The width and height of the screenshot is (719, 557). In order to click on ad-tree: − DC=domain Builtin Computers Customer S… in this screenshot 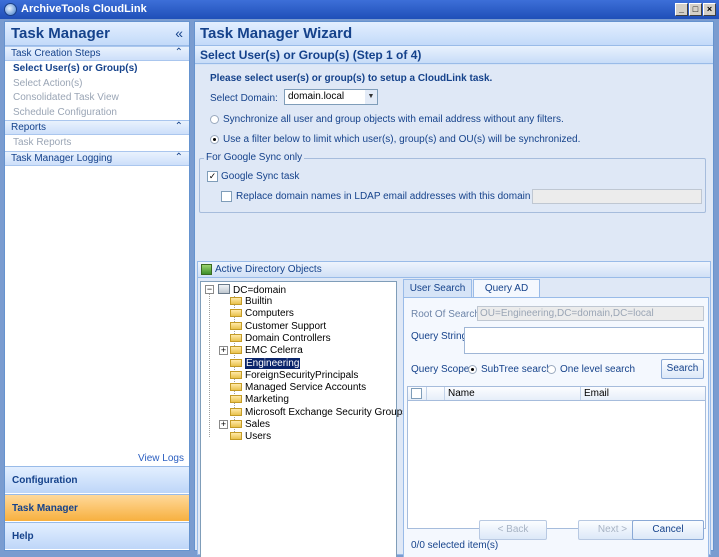, I will do `click(303, 419)`.